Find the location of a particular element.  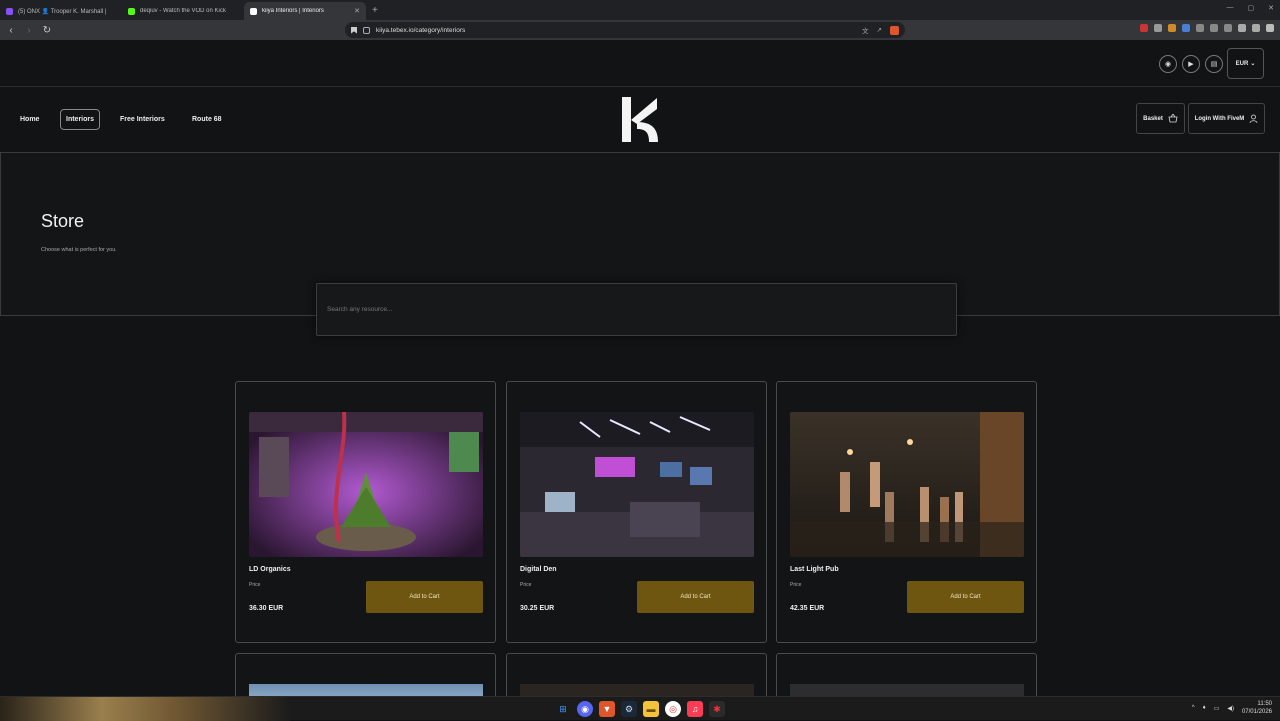

basket-label: Basket is located at coordinates (1153, 118).